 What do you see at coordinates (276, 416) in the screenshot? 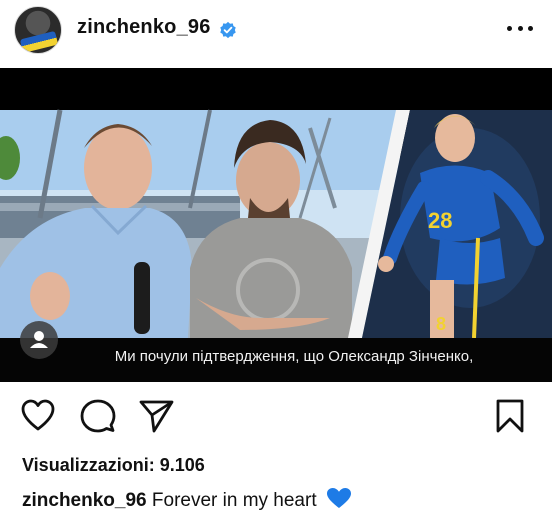
I see `post-actions` at bounding box center [276, 416].